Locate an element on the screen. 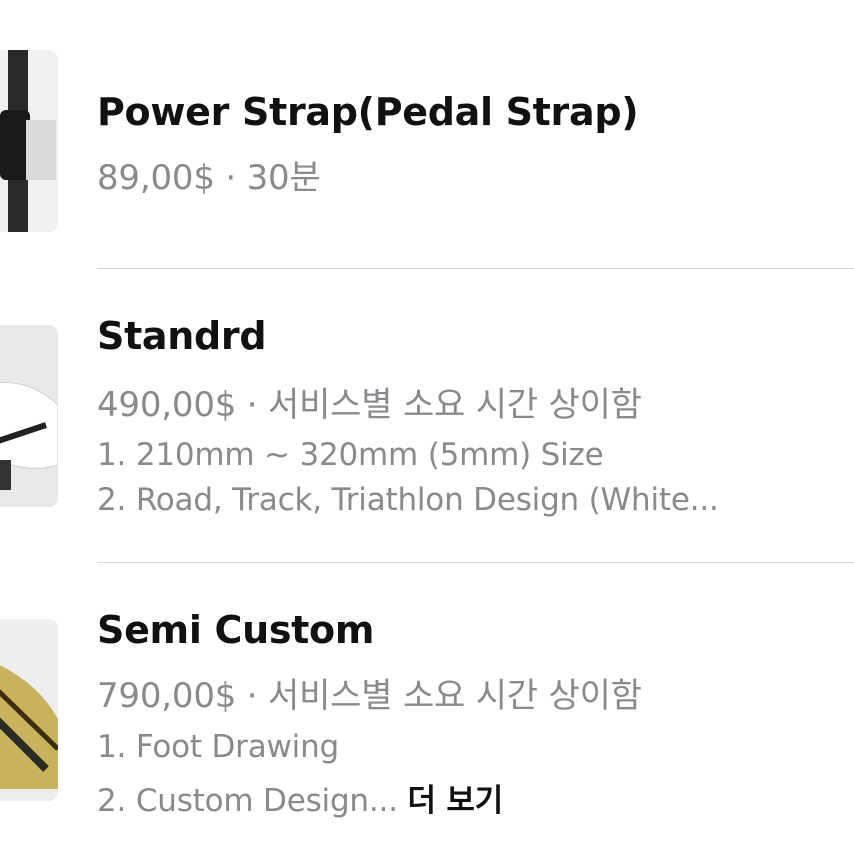 The width and height of the screenshot is (854, 854). service-title: Semi Custom is located at coordinates (236, 630).